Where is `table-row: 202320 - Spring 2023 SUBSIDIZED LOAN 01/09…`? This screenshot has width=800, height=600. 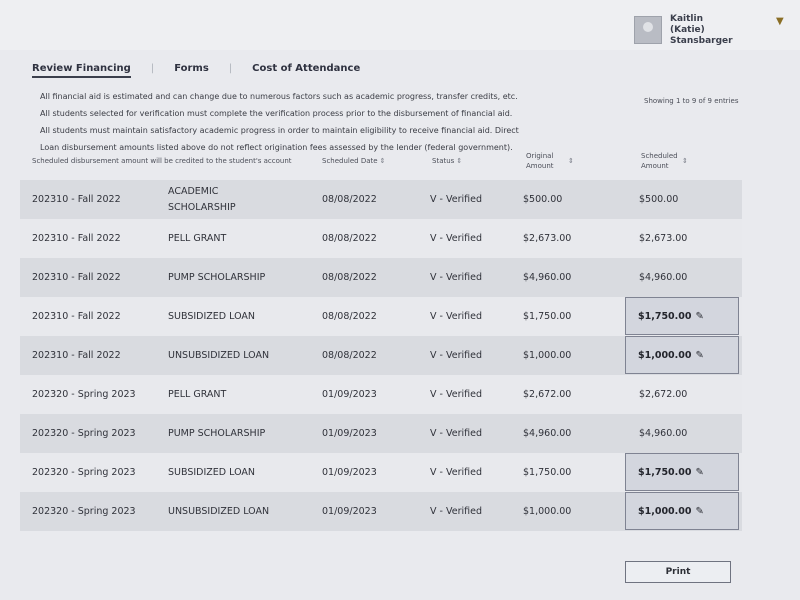
table-row: 202320 - Spring 2023 SUBSIDIZED LOAN 01/09… is located at coordinates (381, 472).